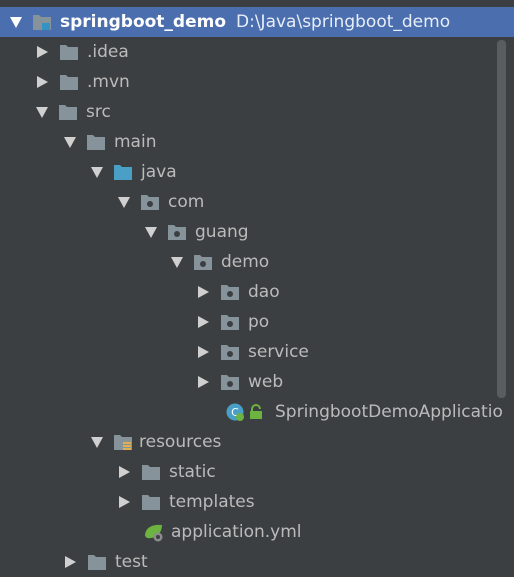 This screenshot has width=514, height=577. I want to click on root-project-path: D:\Java\springboot_demo, so click(343, 22).